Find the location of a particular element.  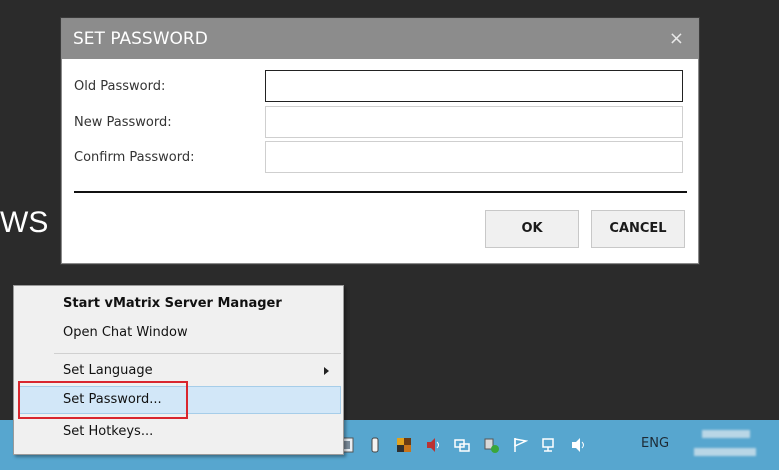

old-password-row: Old Password: is located at coordinates (380, 87).